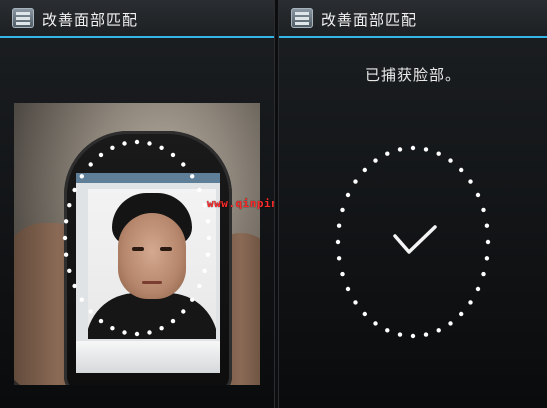  Describe the element at coordinates (240, 203) in the screenshot. I see `watermark-text: www.qinpinchang.com` at that location.